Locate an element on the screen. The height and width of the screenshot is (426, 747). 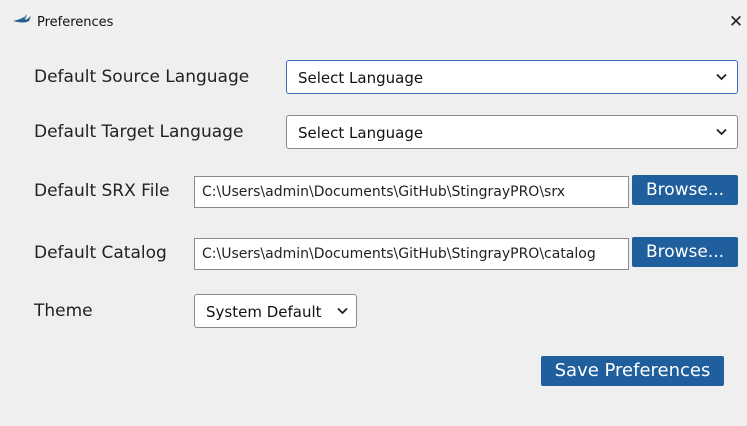
target-language-label: Default Target Language is located at coordinates (139, 132).